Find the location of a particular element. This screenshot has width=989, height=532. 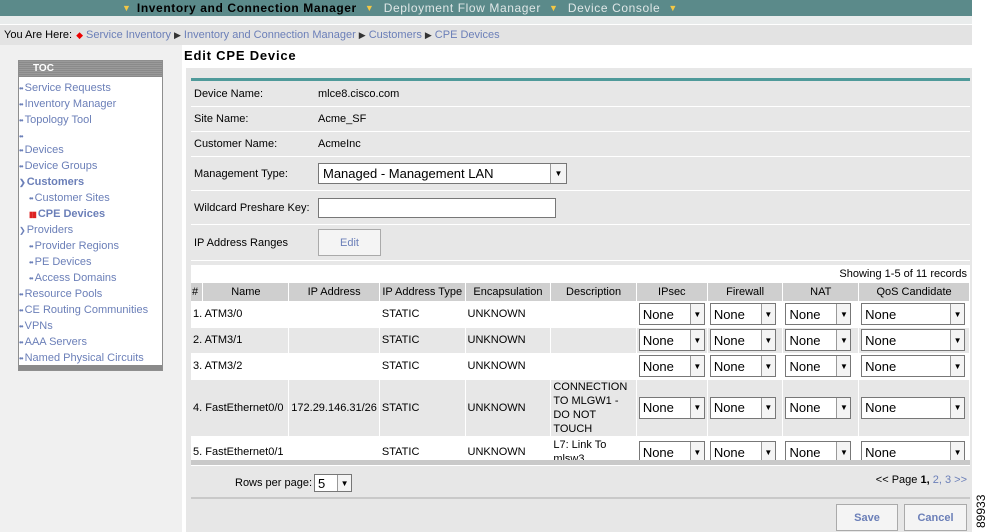

col-number: # is located at coordinates (197, 292).